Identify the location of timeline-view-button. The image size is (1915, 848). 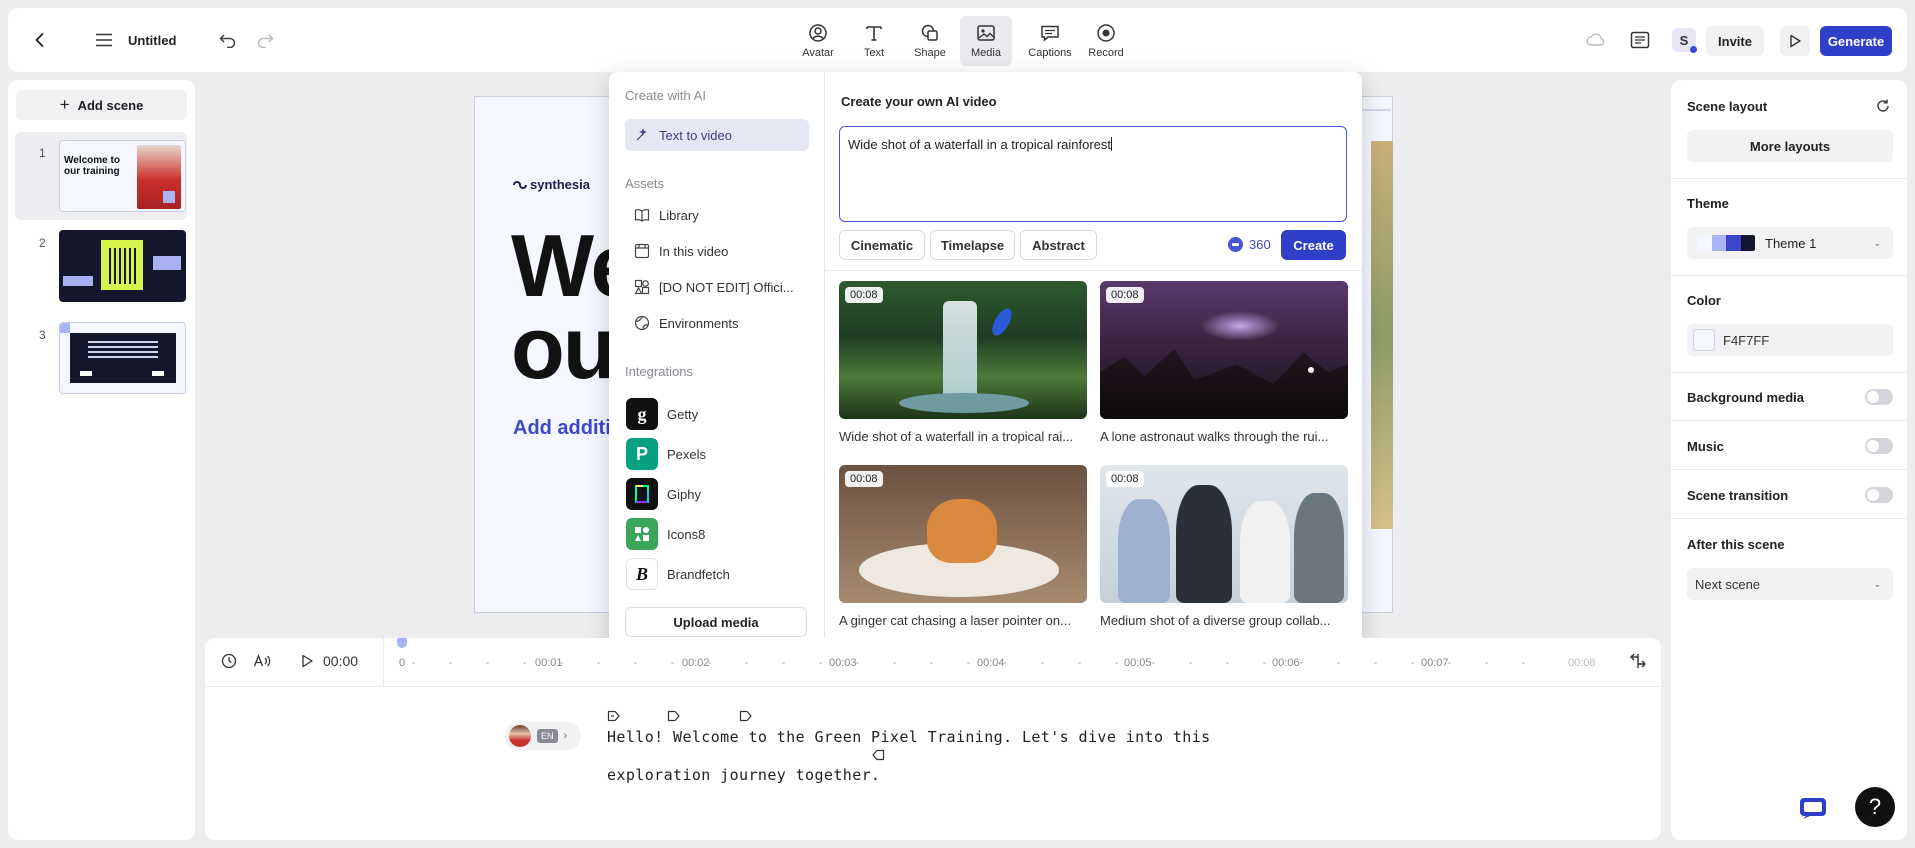
(1638, 661).